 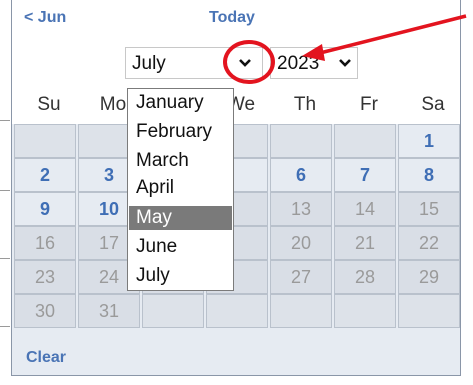 I want to click on page-edge, so click(x=5, y=192).